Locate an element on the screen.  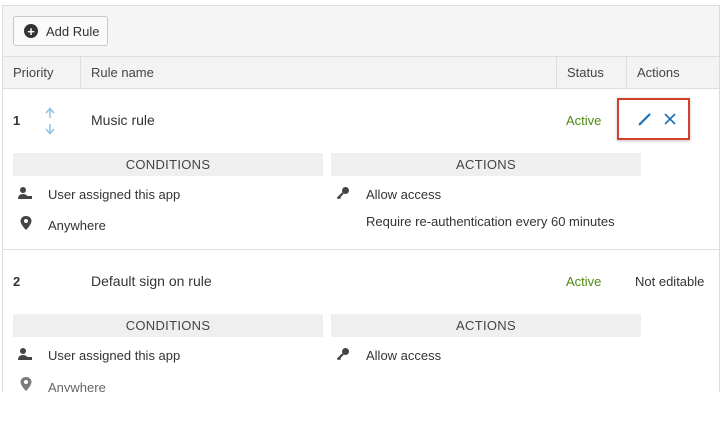
add-rule-button: + Add Rule is located at coordinates (60, 31).